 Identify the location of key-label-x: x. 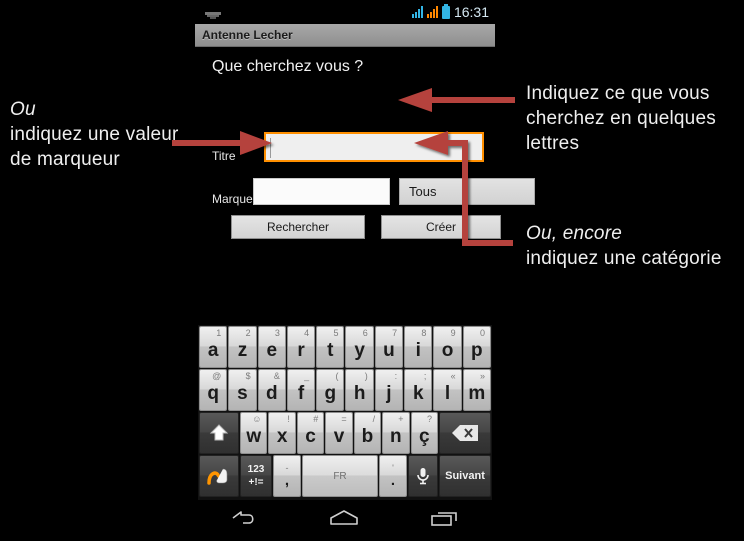
(282, 436).